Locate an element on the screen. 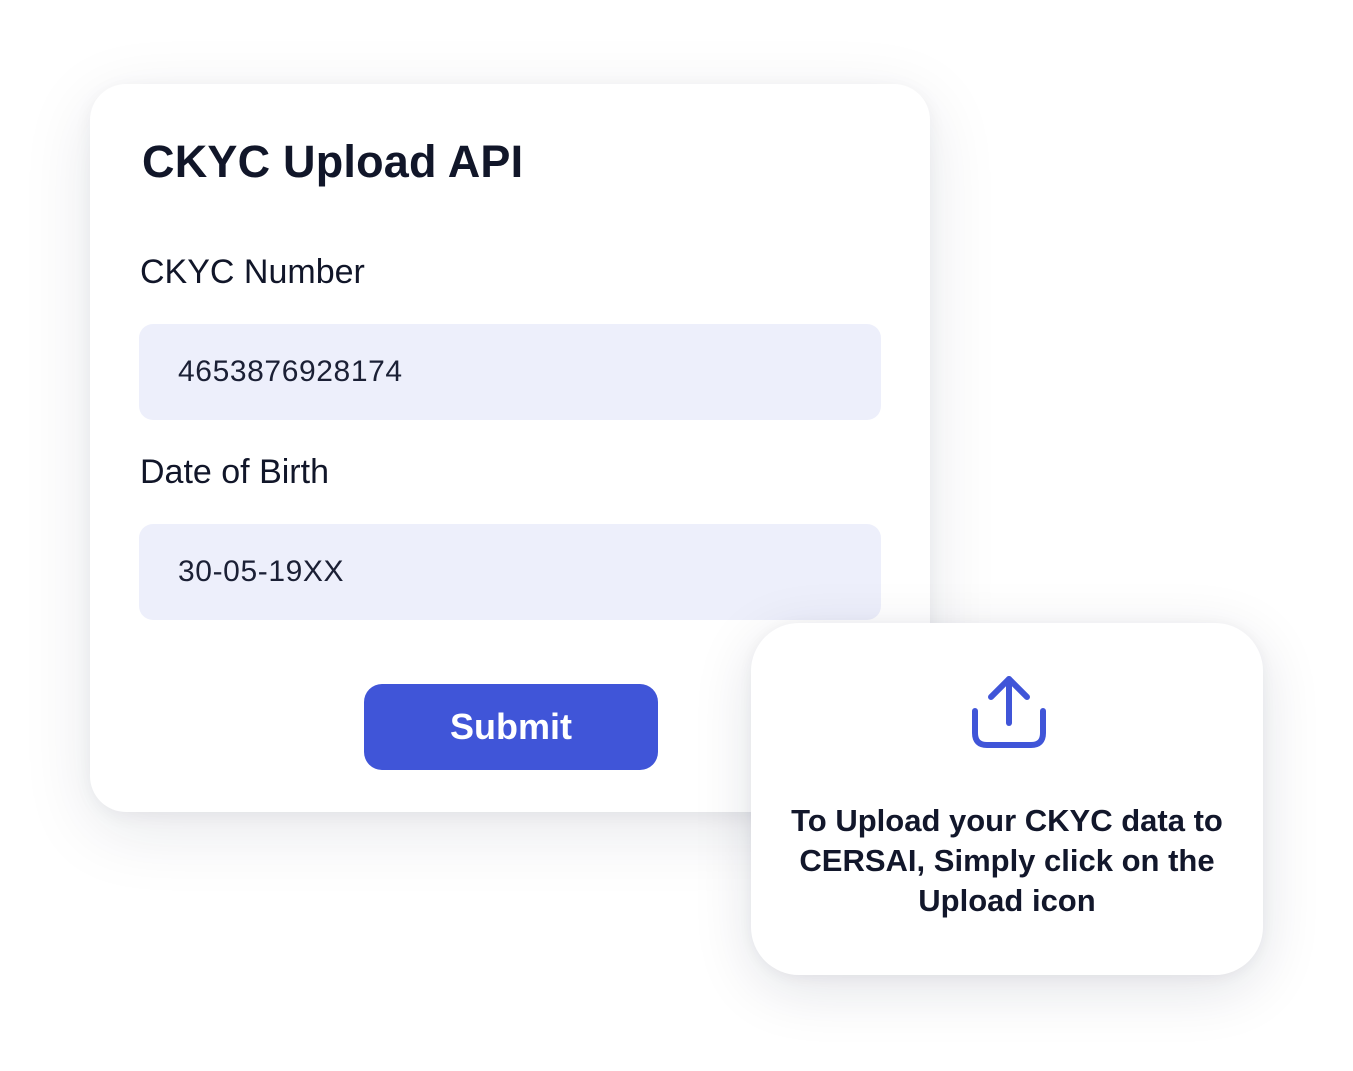 This screenshot has height=1071, width=1353. ckyc-number-label: CKYC Number is located at coordinates (252, 272).